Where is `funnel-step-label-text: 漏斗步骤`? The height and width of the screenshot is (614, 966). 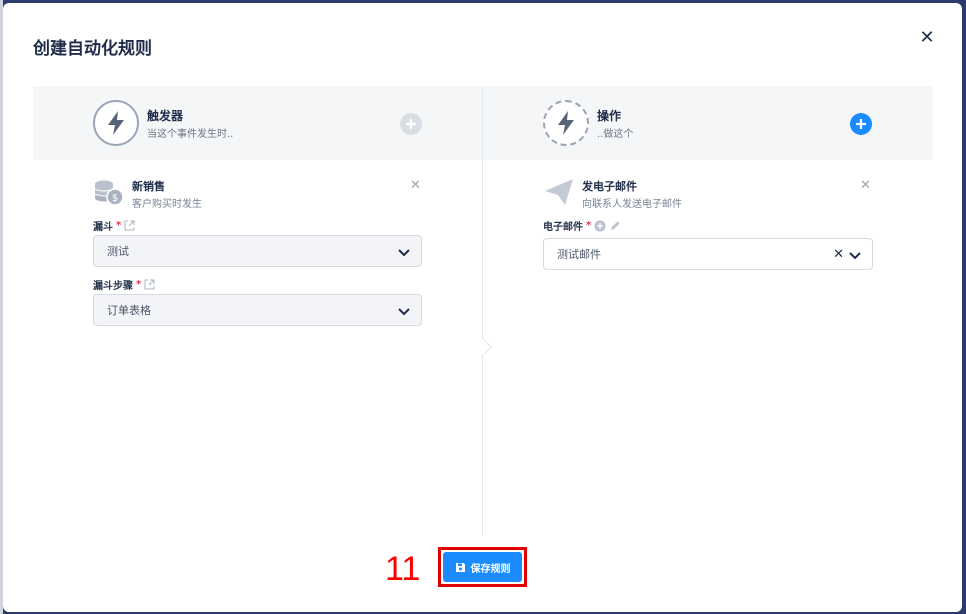 funnel-step-label-text: 漏斗步骤 is located at coordinates (113, 286).